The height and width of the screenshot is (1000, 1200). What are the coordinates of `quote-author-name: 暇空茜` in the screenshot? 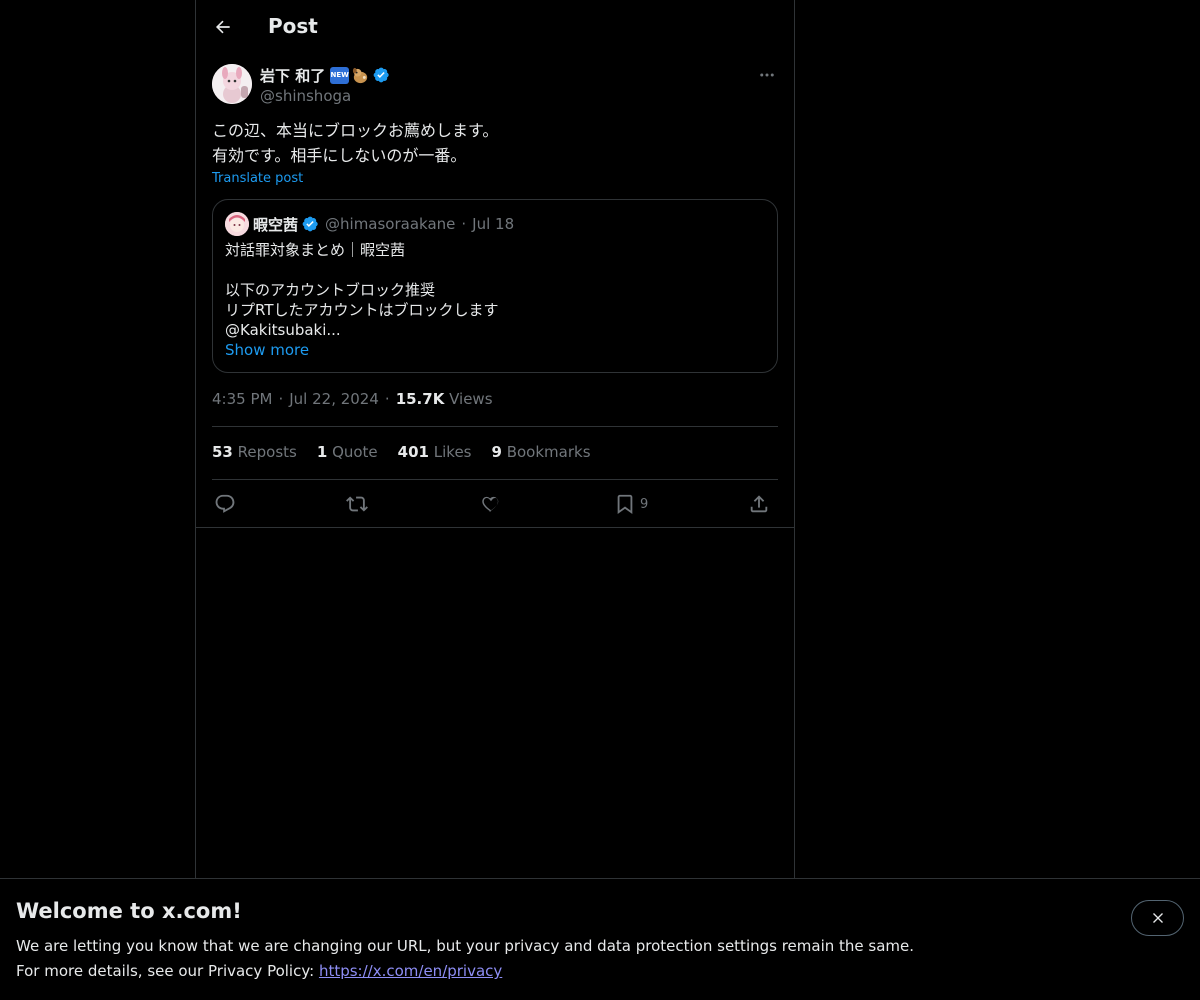 It's located at (275, 224).